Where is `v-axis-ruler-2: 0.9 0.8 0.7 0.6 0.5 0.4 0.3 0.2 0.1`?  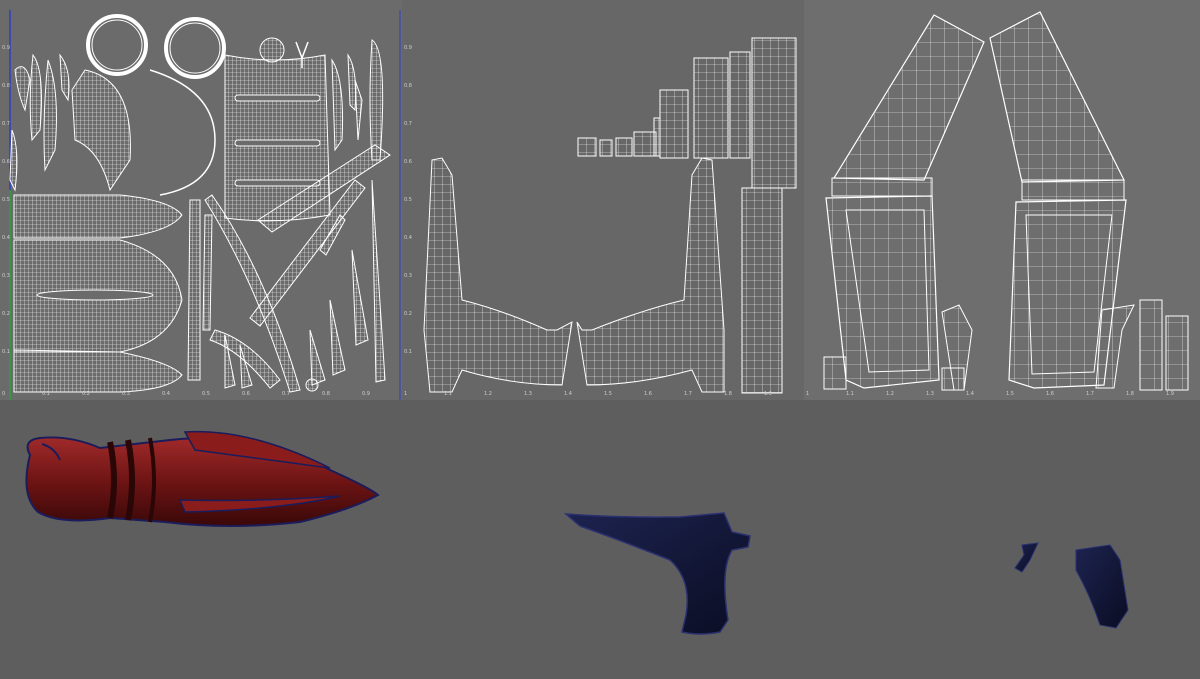 v-axis-ruler-2: 0.9 0.8 0.7 0.6 0.5 0.4 0.3 0.2 0.1 is located at coordinates (408, 200).